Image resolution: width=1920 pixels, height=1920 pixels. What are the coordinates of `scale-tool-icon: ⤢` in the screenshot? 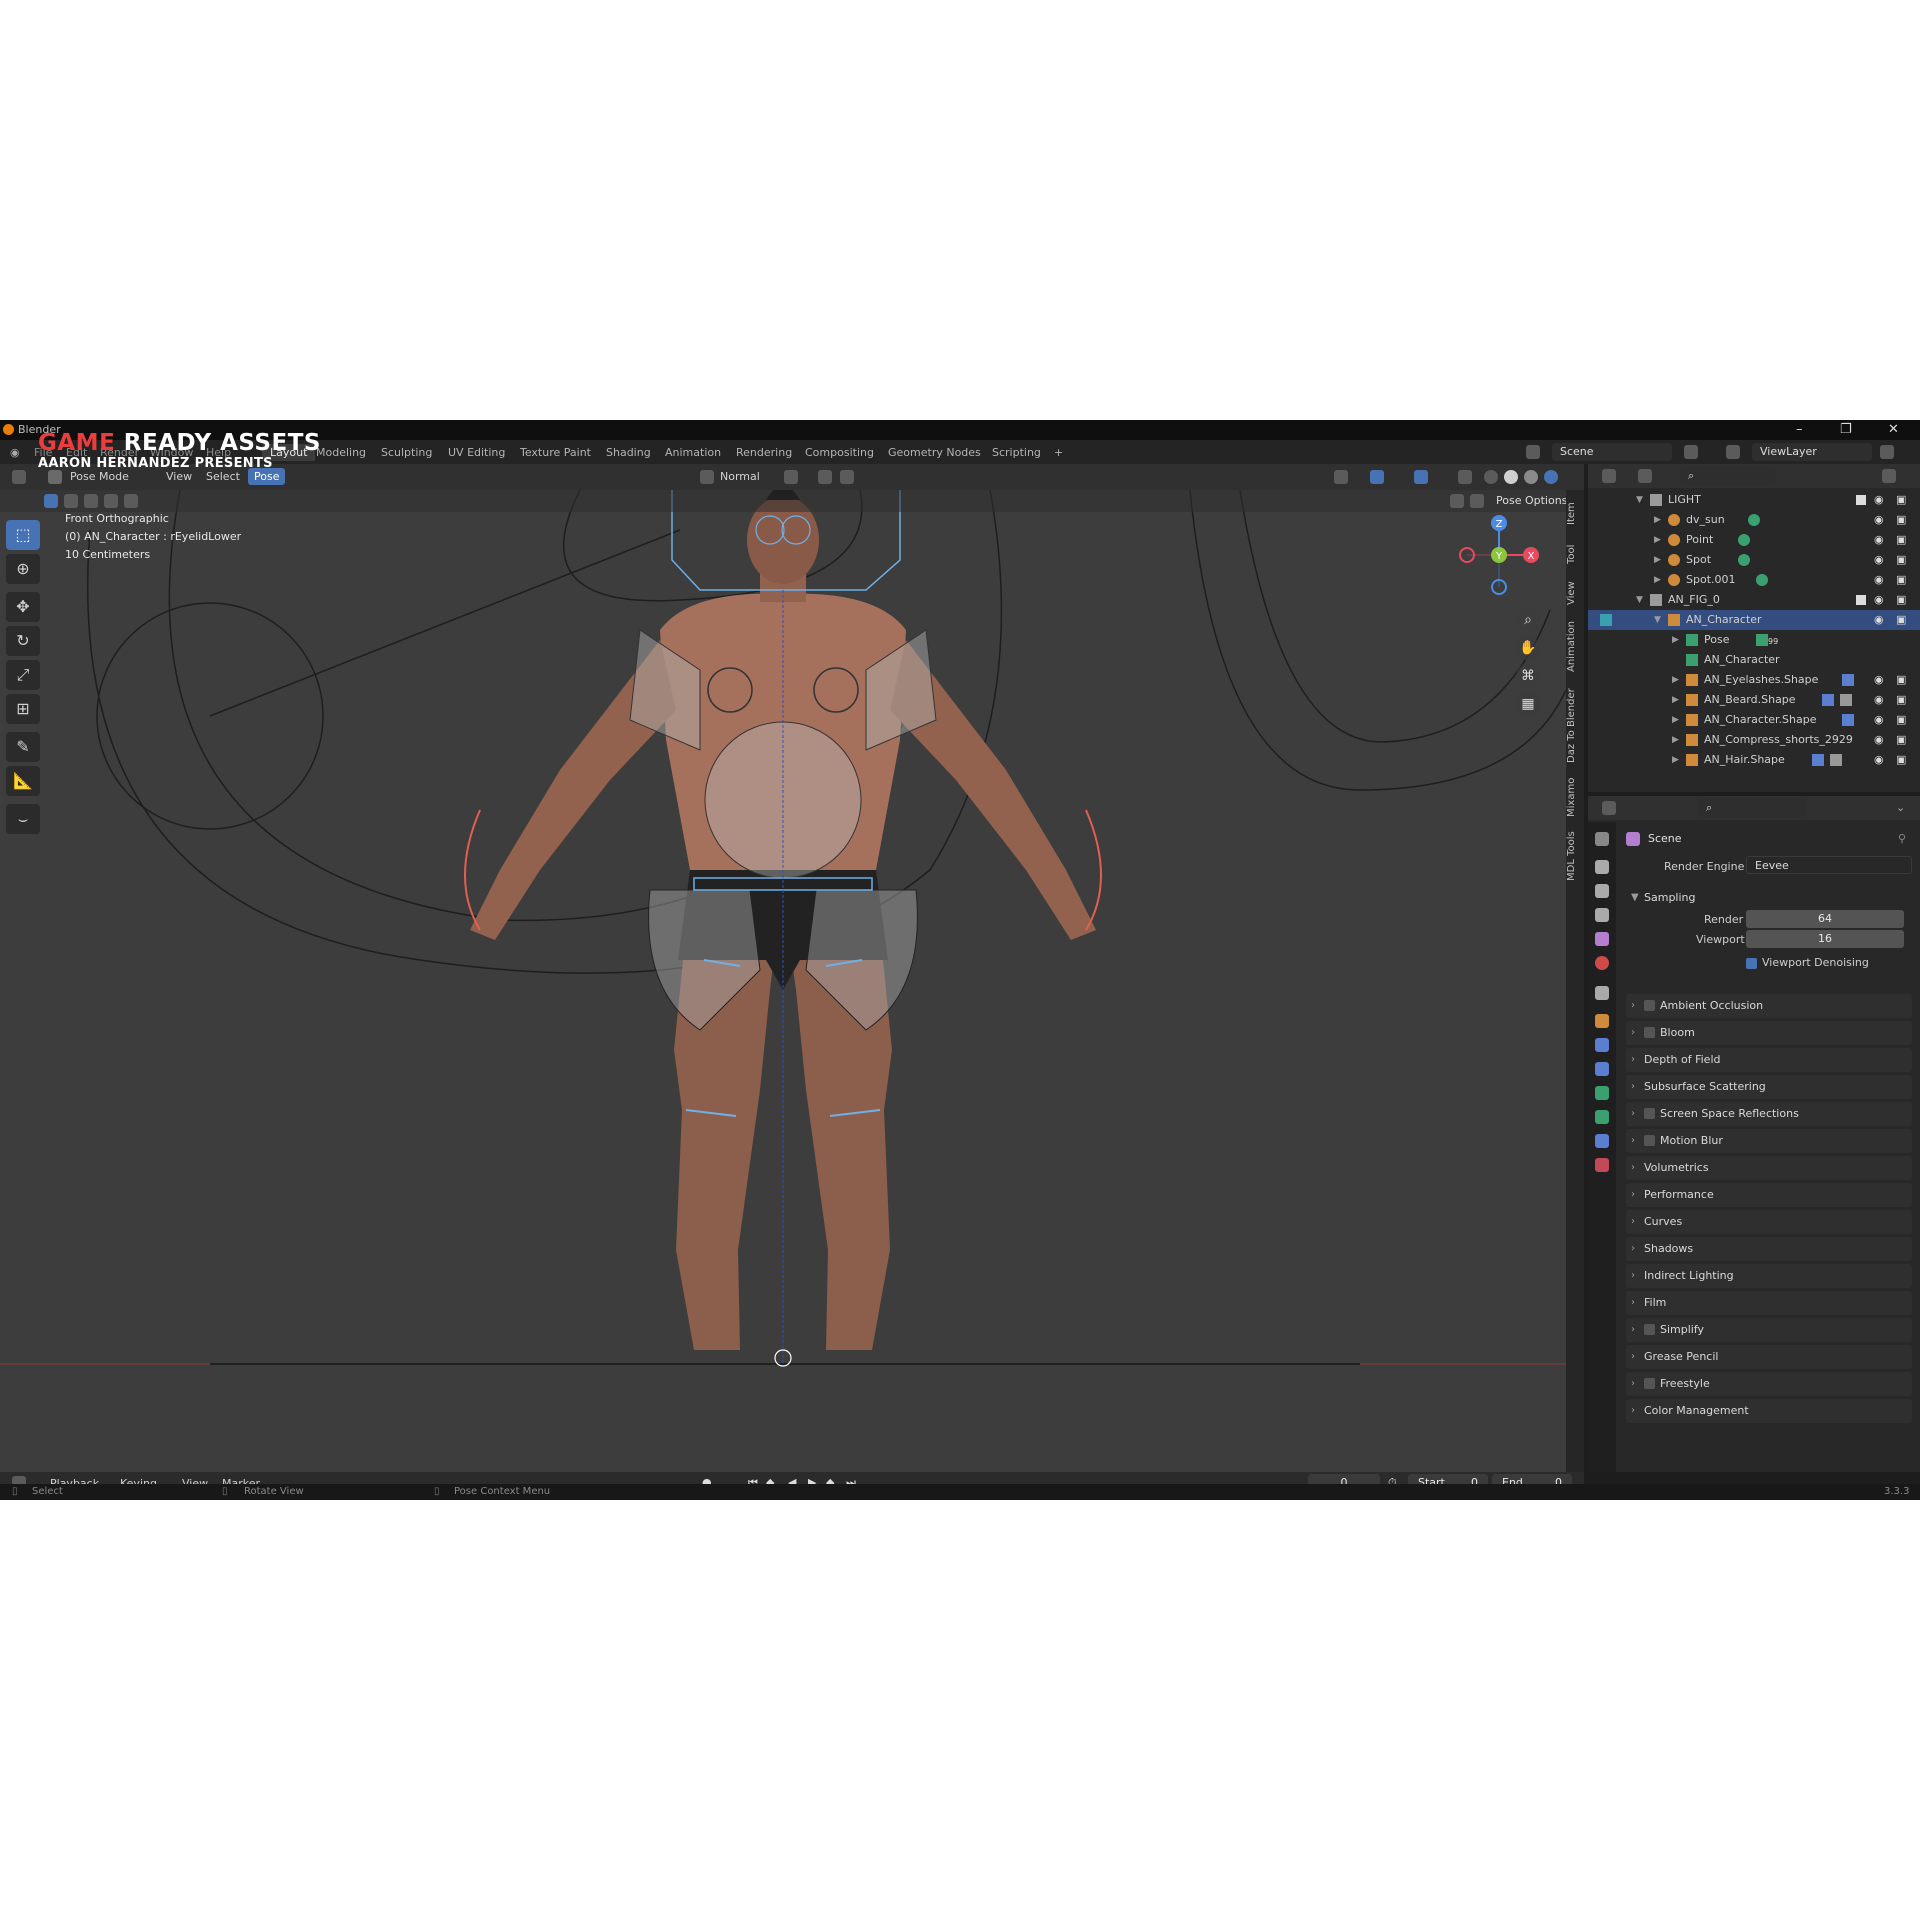 It's located at (23, 675).